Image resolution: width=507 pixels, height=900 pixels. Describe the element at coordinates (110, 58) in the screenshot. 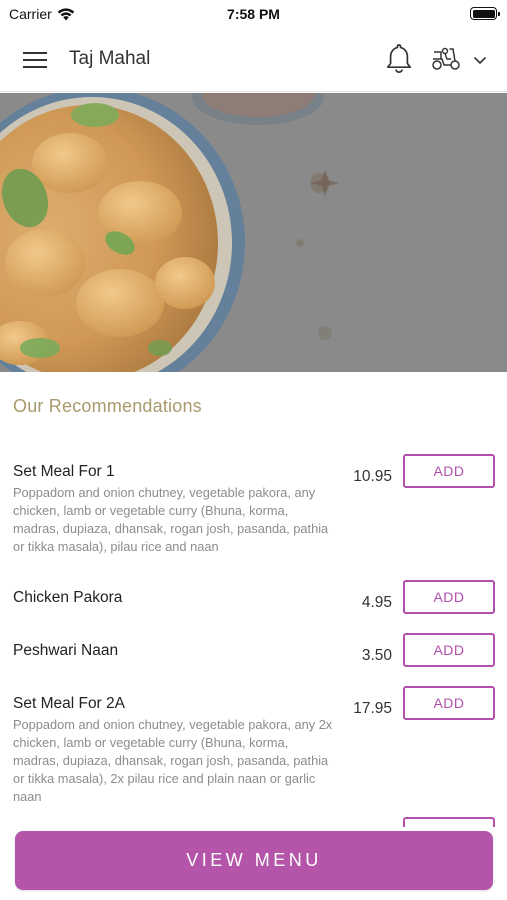

I see `restaurant-title: Taj Mahal` at that location.